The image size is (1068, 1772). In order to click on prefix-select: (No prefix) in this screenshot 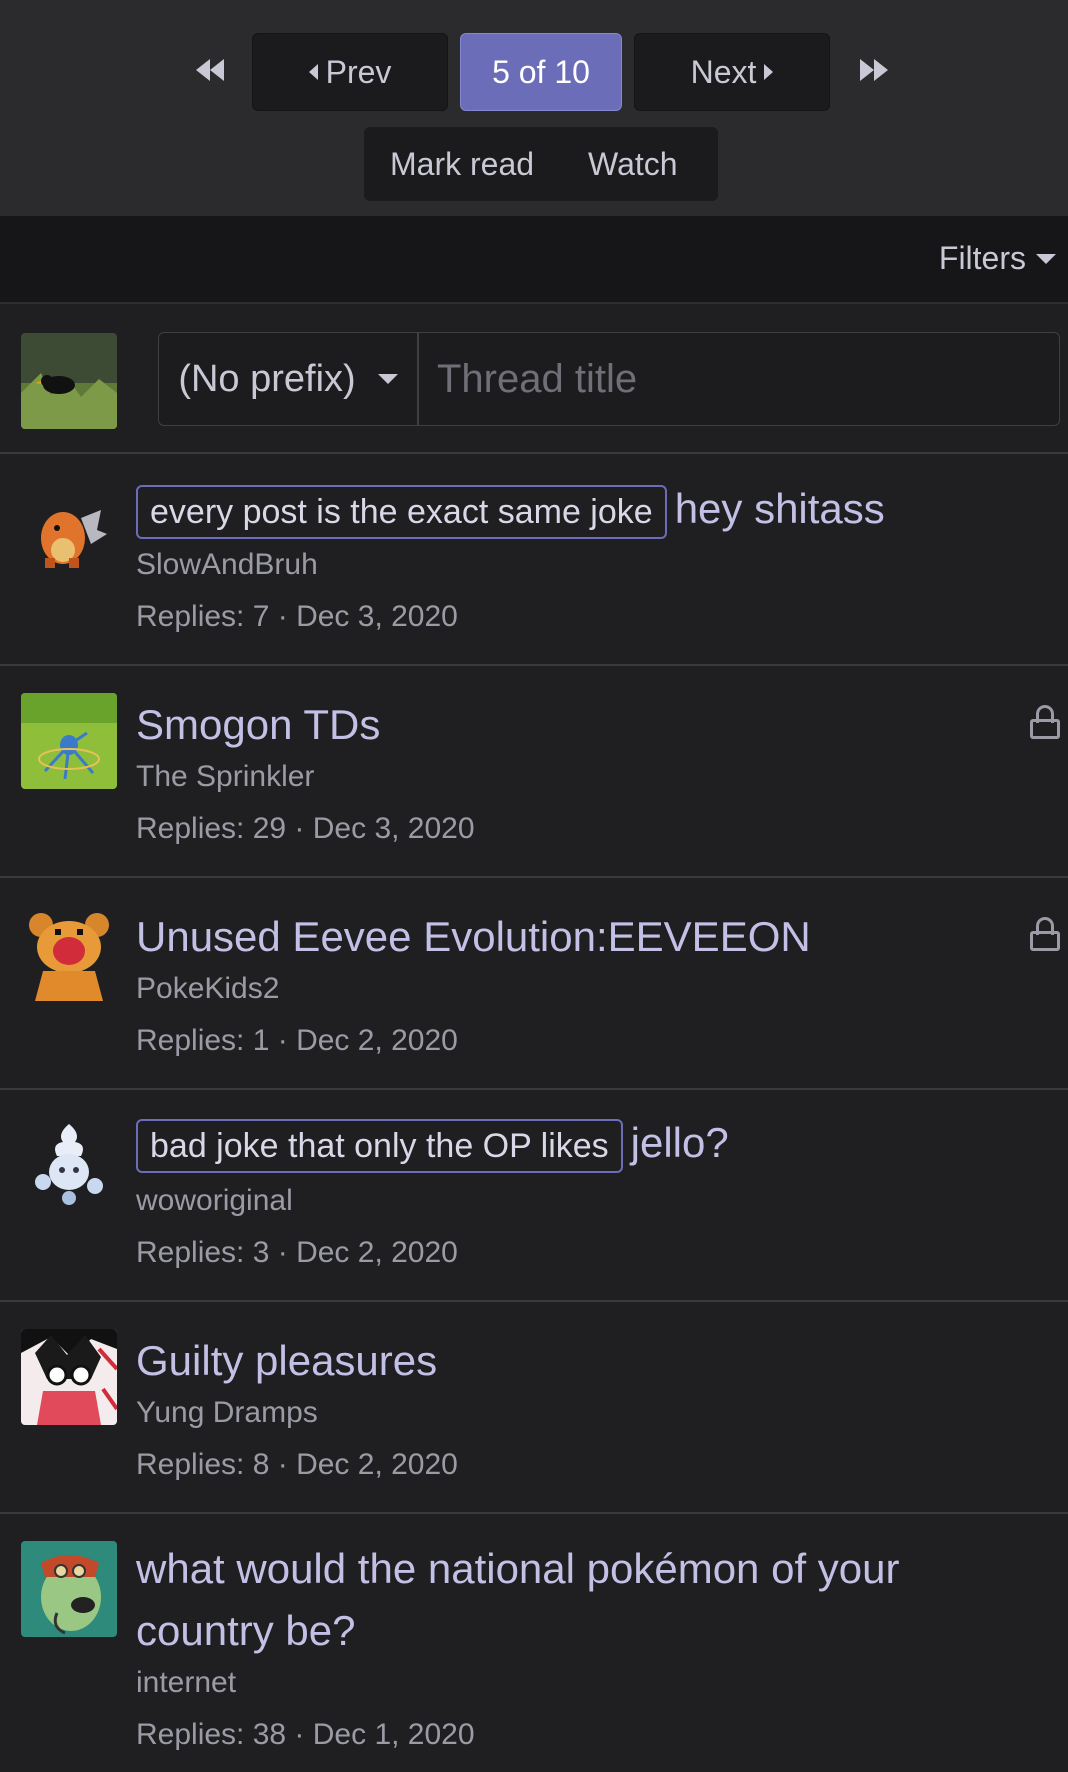, I will do `click(289, 379)`.